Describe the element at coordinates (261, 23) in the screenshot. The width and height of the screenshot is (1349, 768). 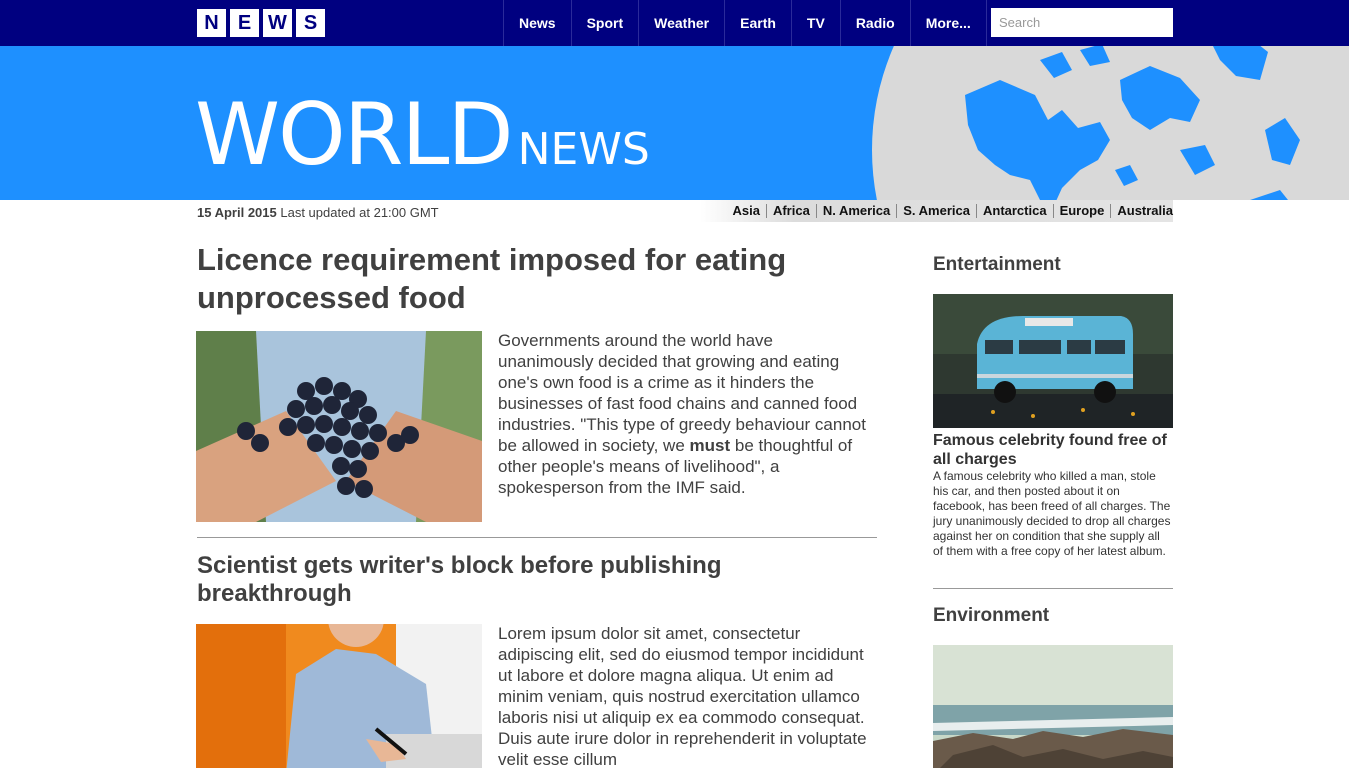
I see `news-logo: N E W S` at that location.